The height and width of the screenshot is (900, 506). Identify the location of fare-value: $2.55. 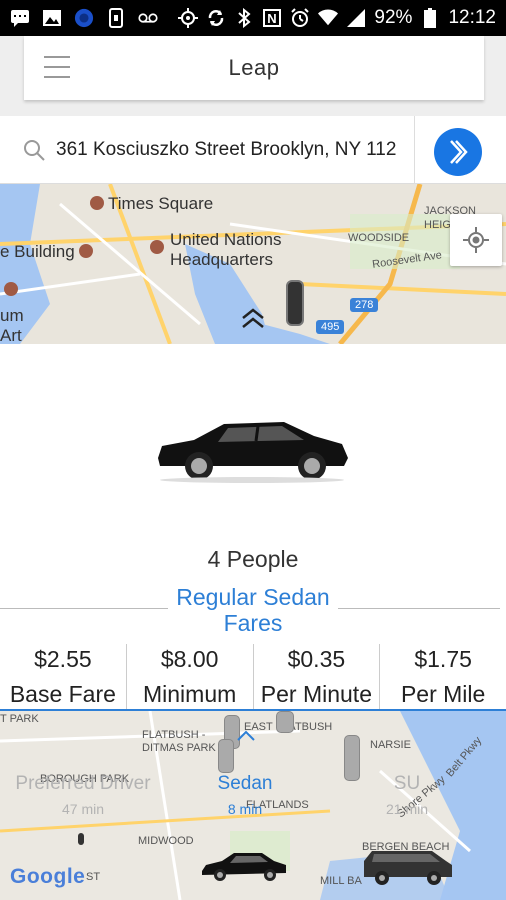
(63, 659).